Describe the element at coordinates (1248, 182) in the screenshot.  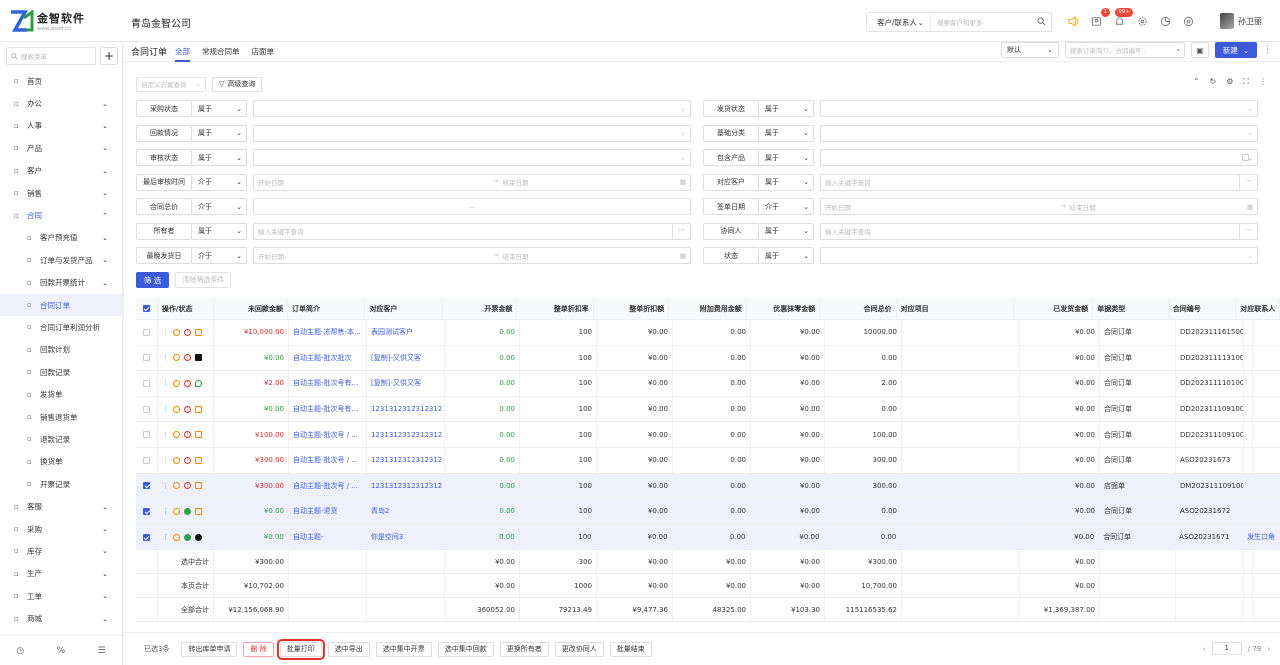
I see `more-options-icon: ···` at that location.